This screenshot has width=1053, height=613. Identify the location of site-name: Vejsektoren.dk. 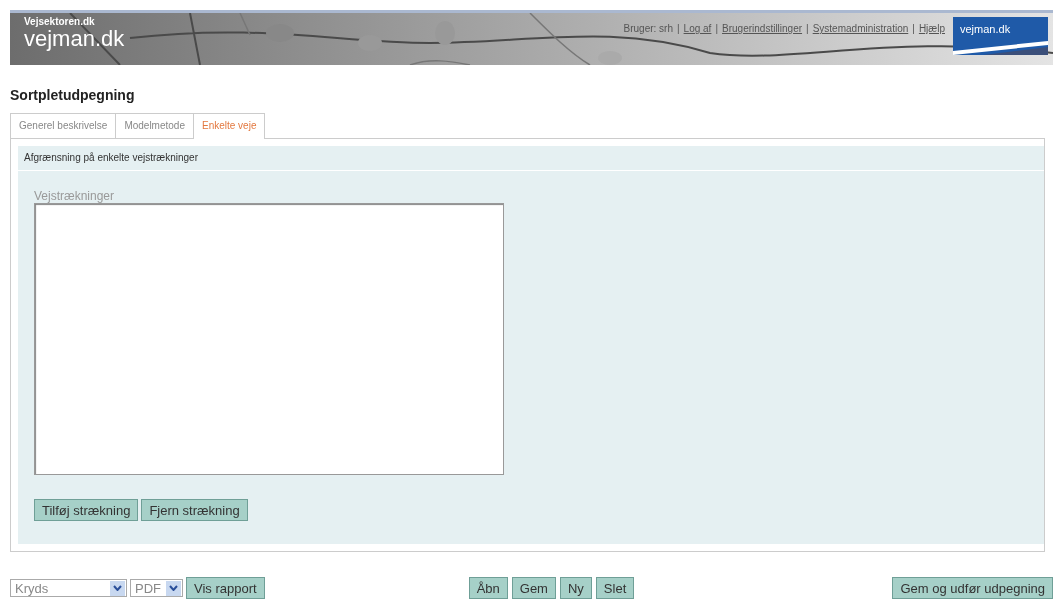
(60, 21).